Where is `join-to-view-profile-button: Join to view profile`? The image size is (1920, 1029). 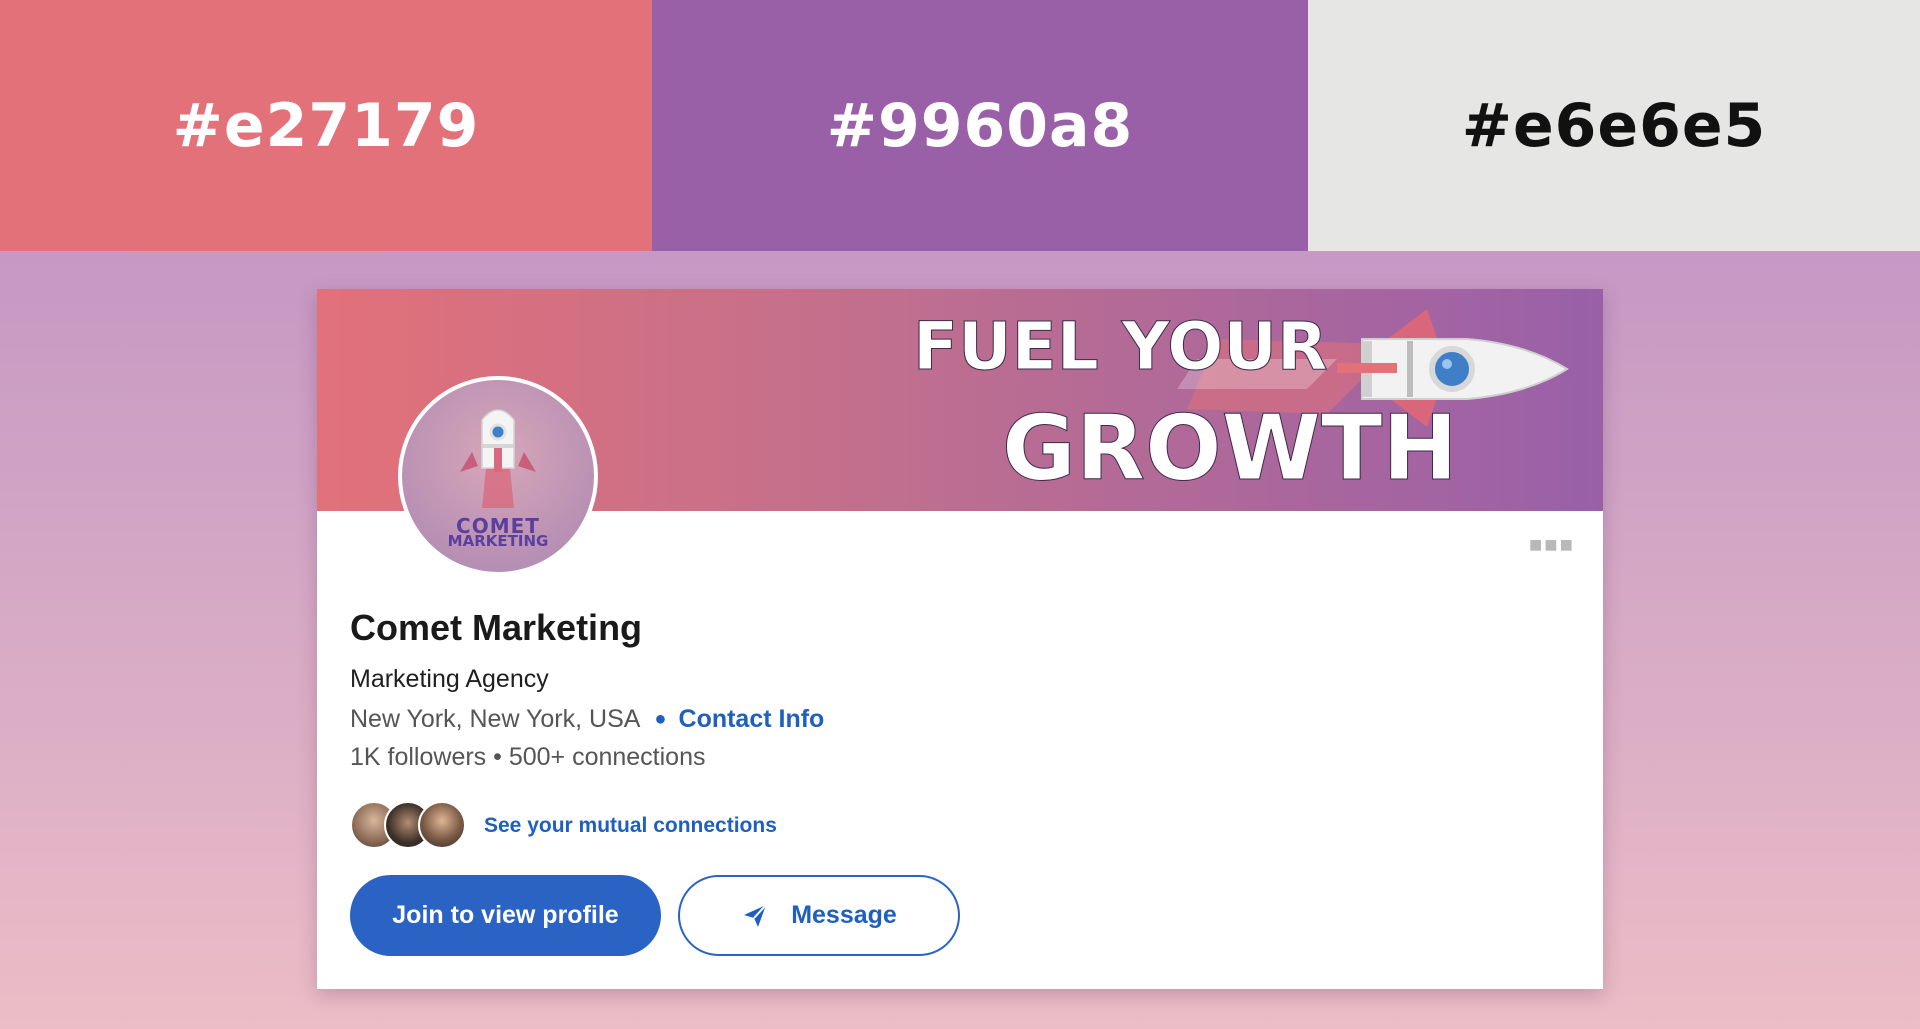
join-to-view-profile-button: Join to view profile is located at coordinates (505, 915).